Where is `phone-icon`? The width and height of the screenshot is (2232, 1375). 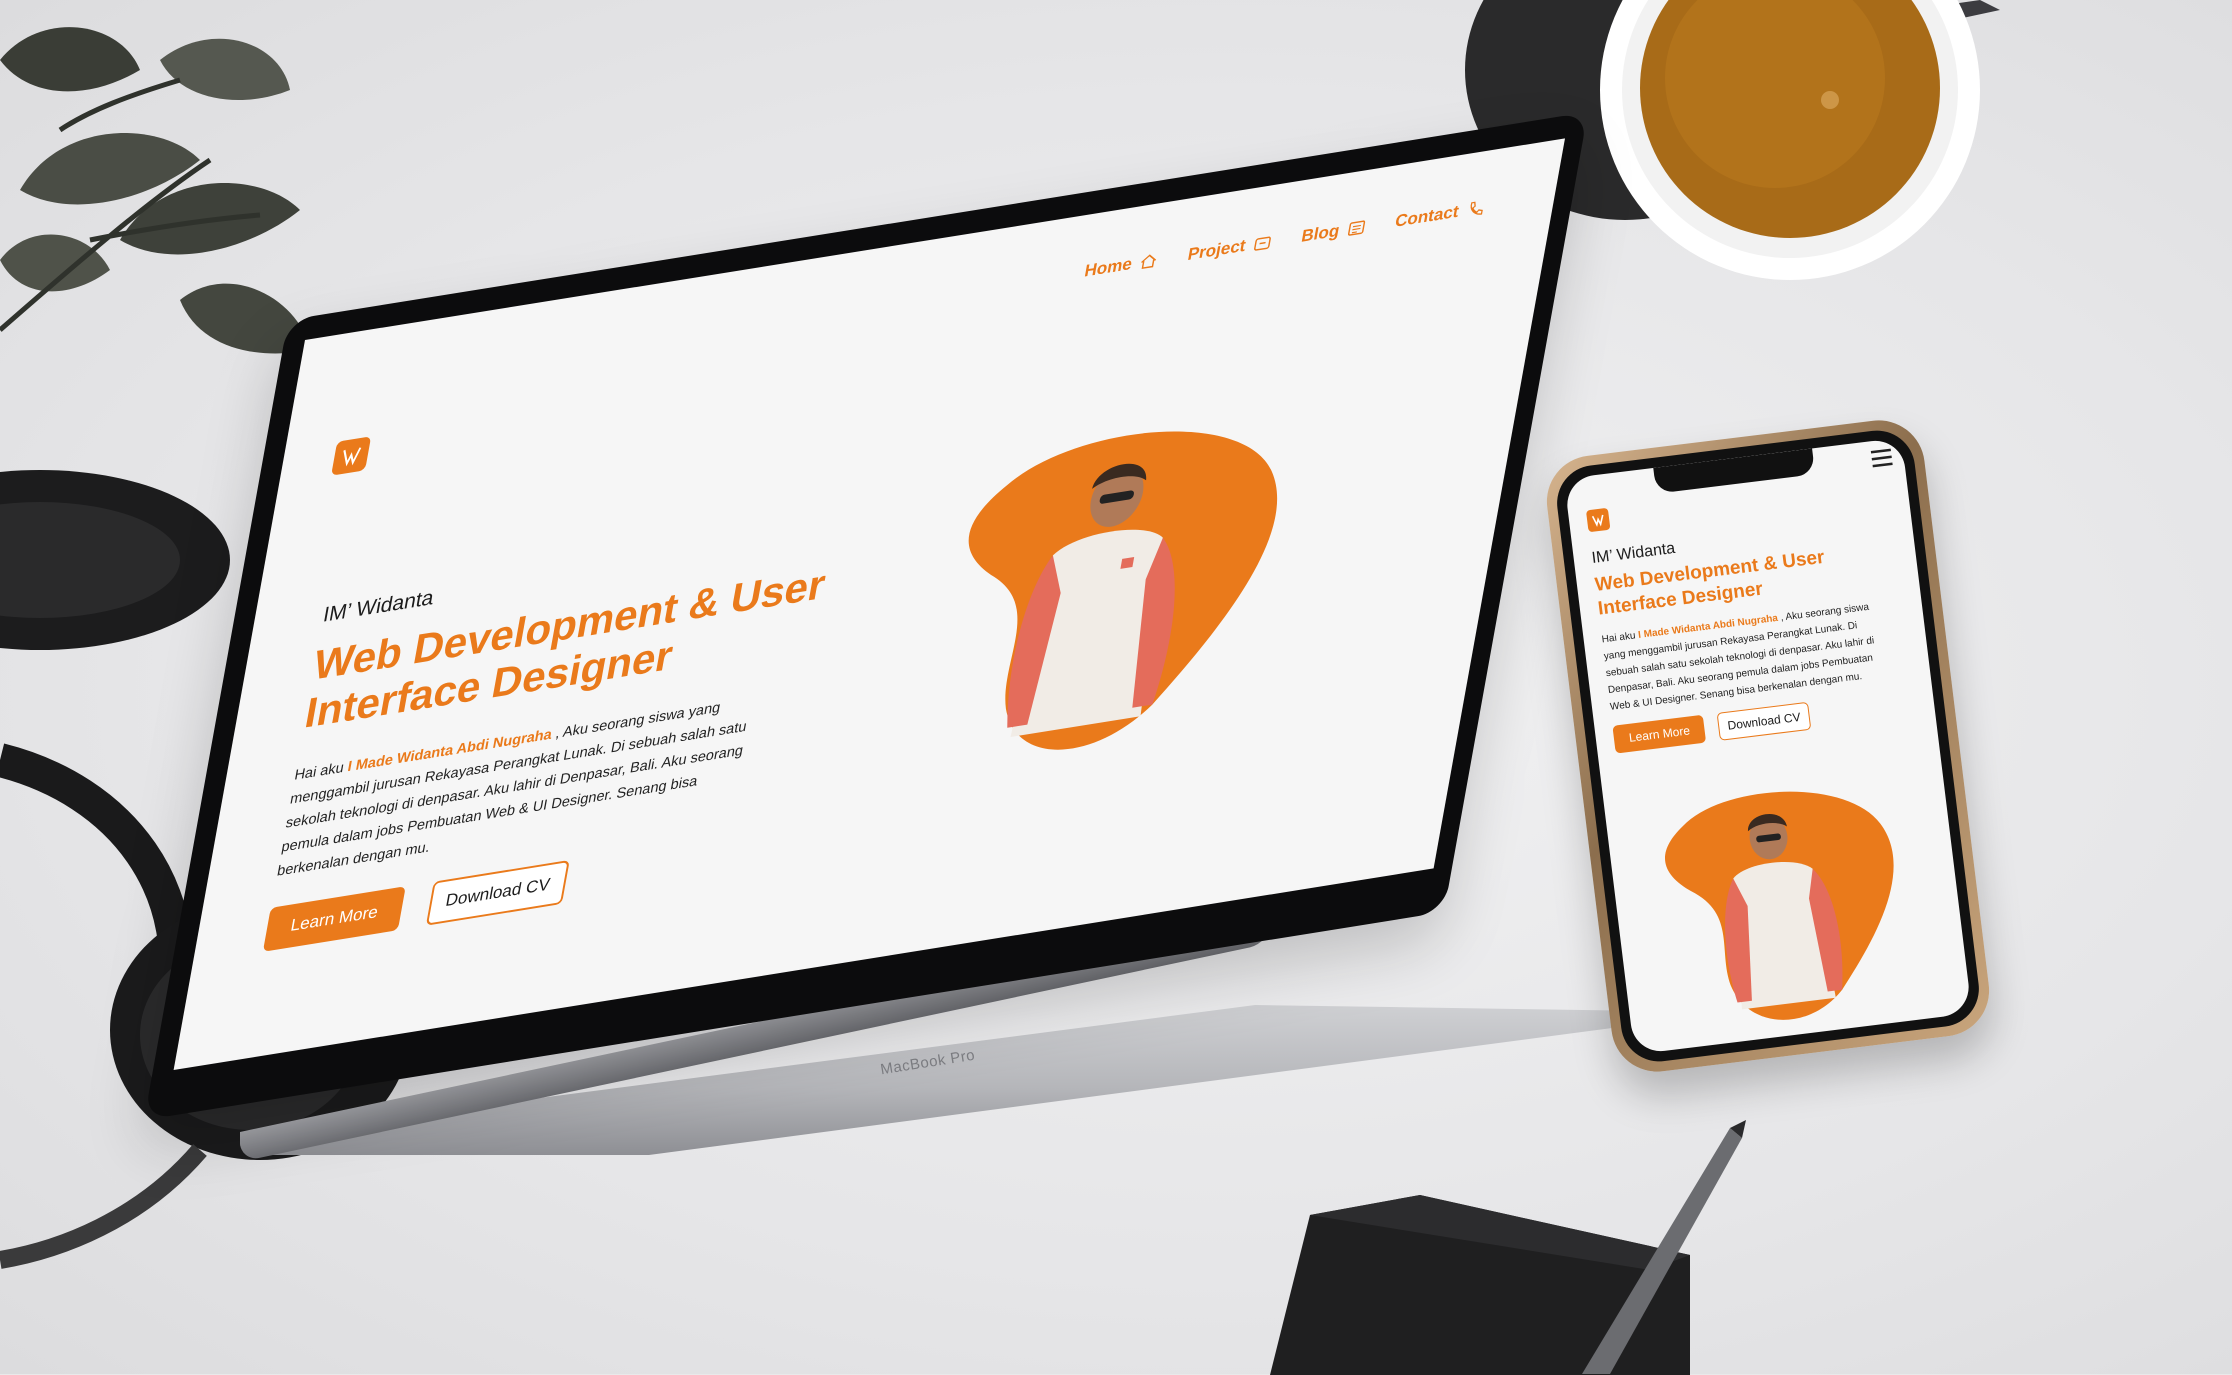 phone-icon is located at coordinates (1476, 208).